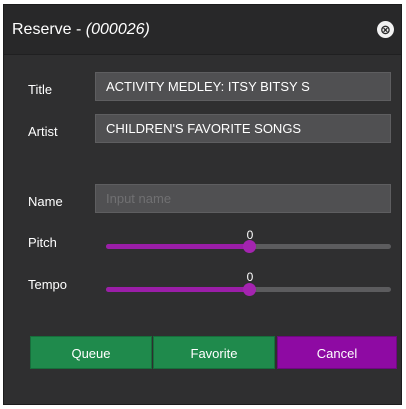 This screenshot has width=406, height=409. I want to click on favorite-button: Favorite, so click(214, 352).